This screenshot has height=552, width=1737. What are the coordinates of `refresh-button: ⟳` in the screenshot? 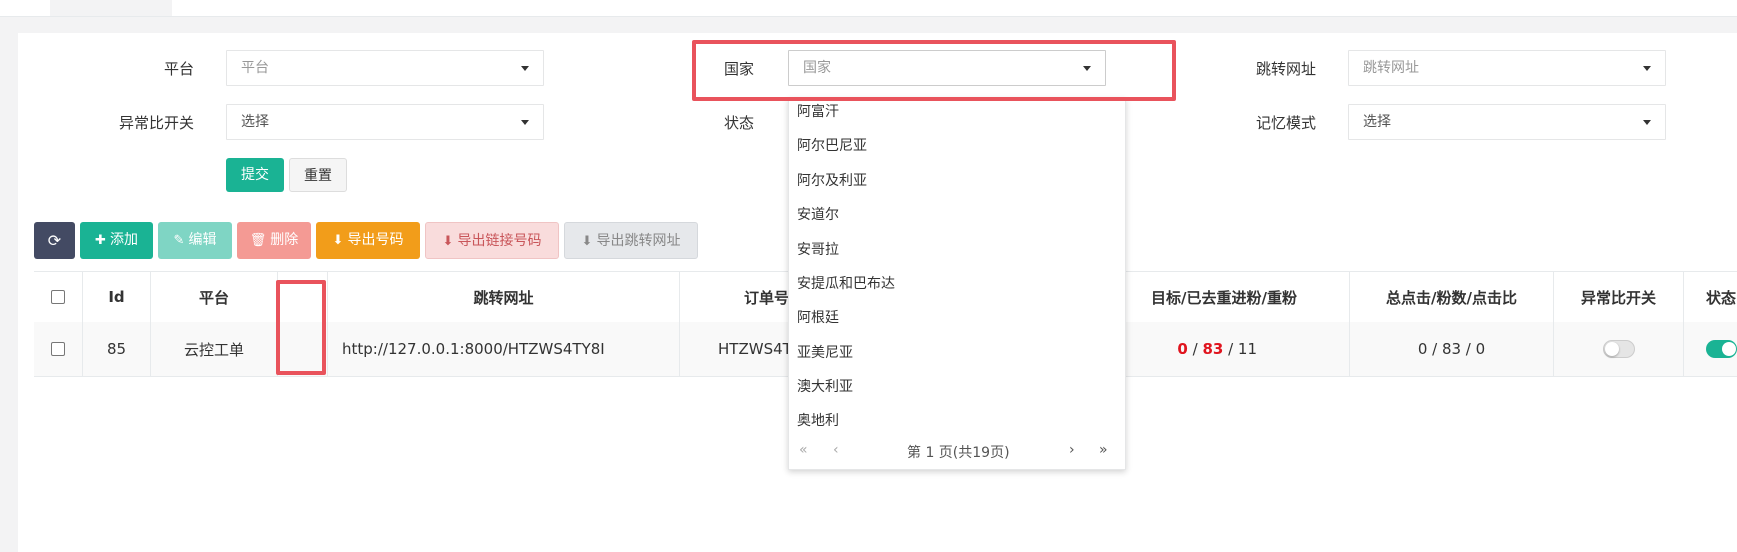 It's located at (54, 240).